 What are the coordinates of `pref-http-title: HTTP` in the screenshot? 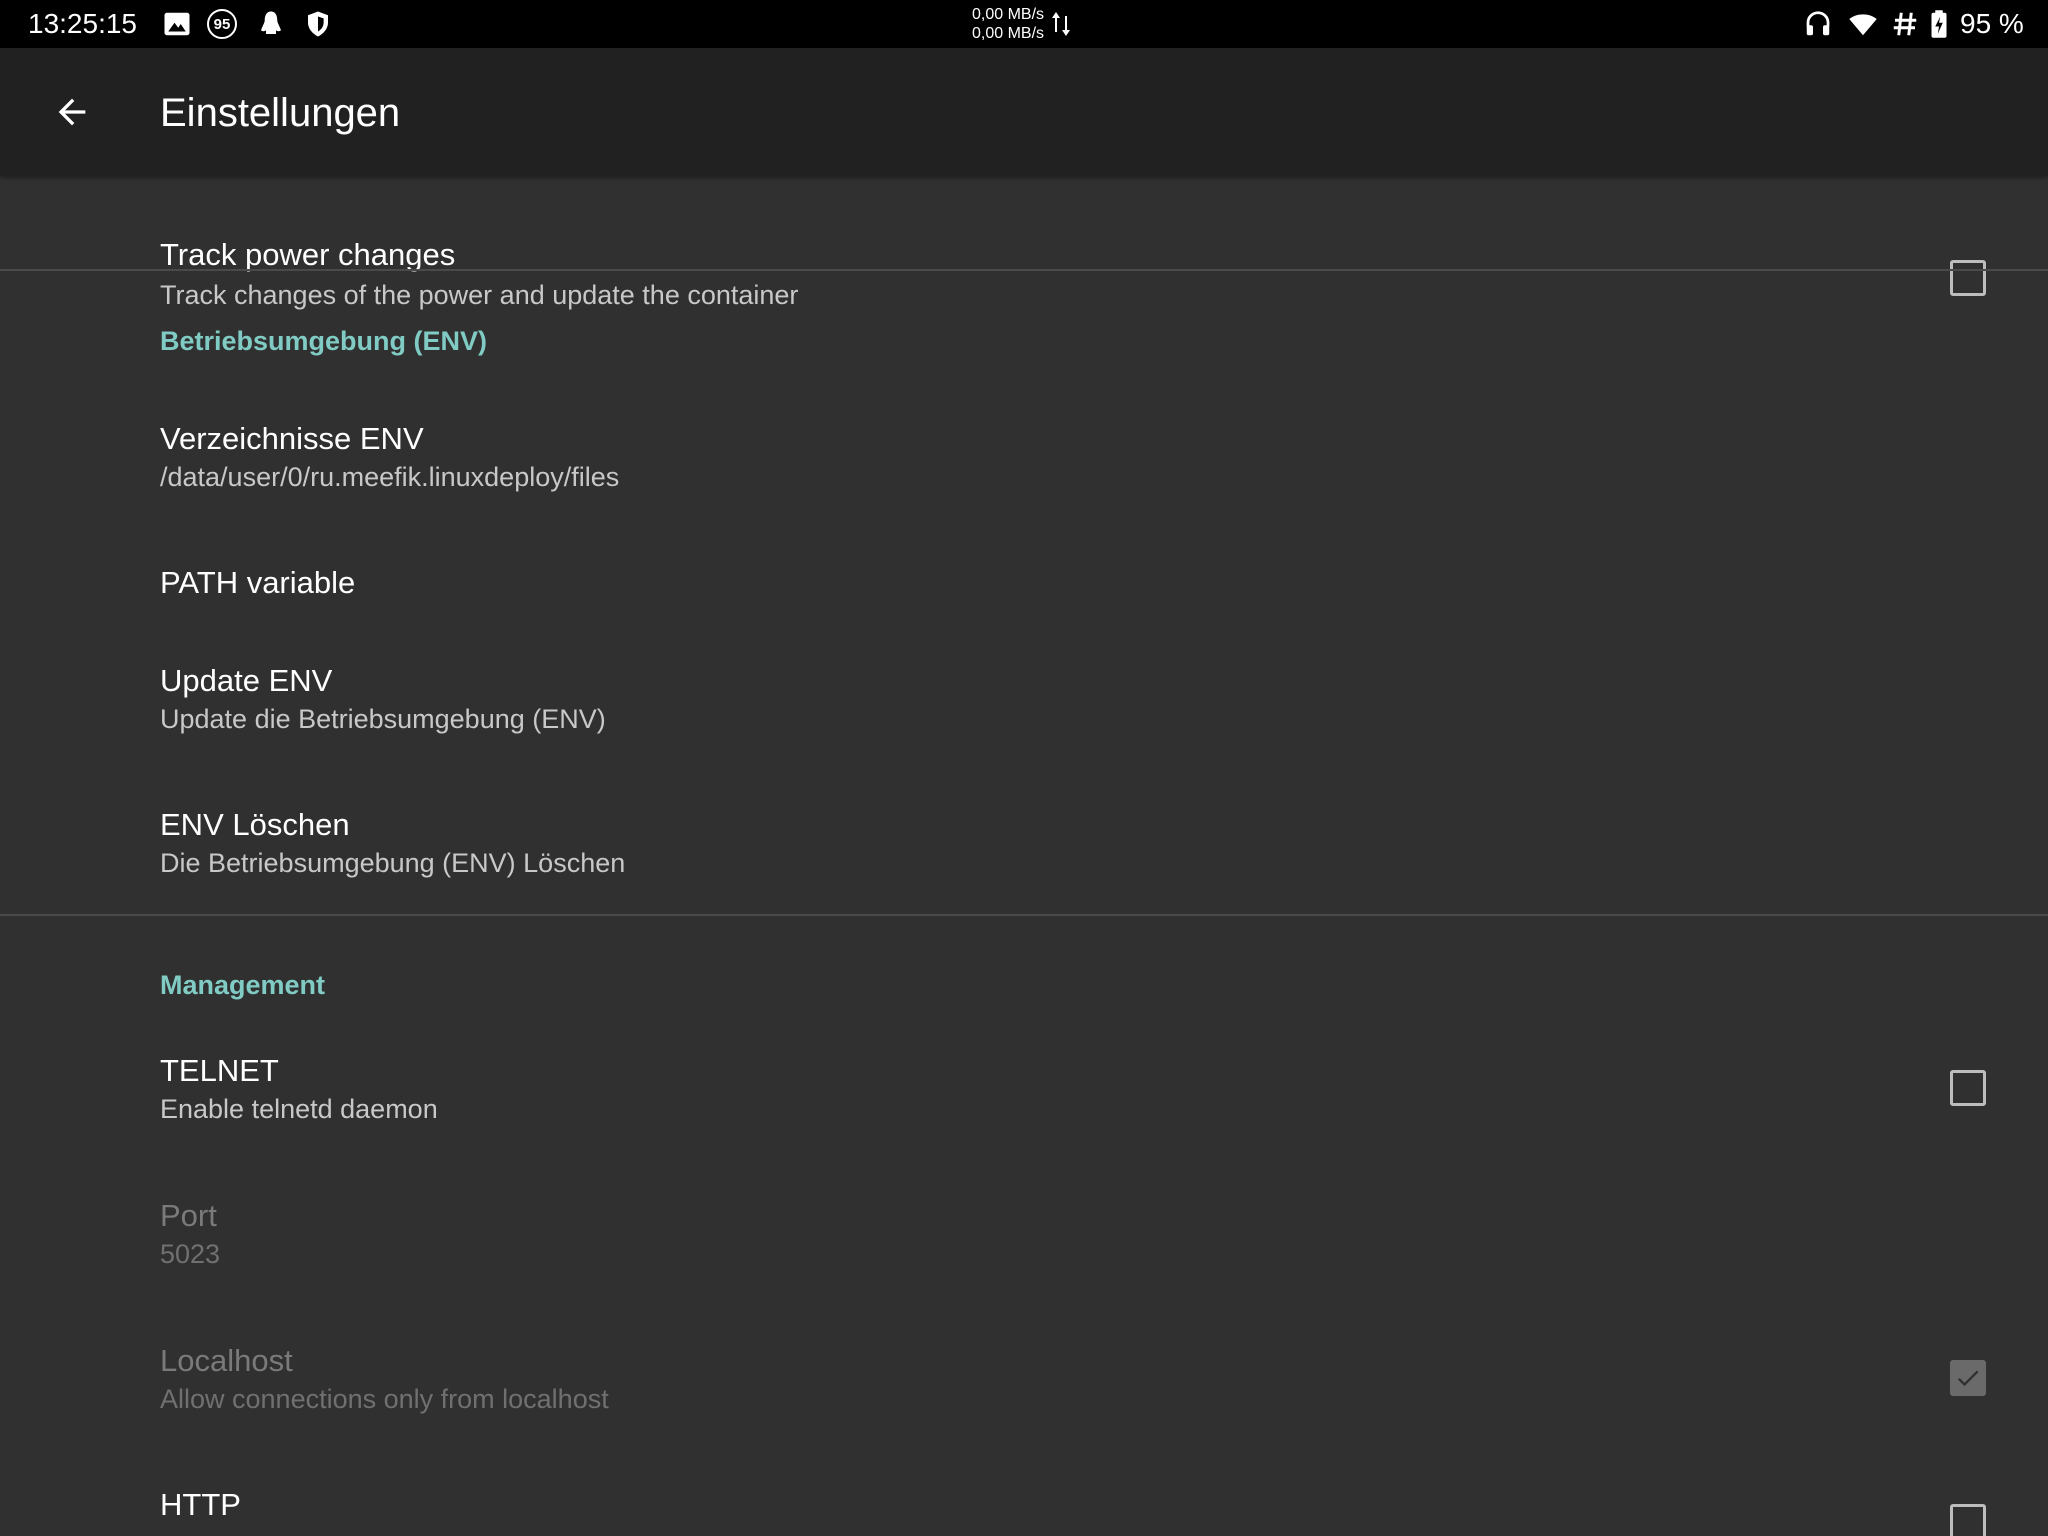 It's located at (200, 1504).